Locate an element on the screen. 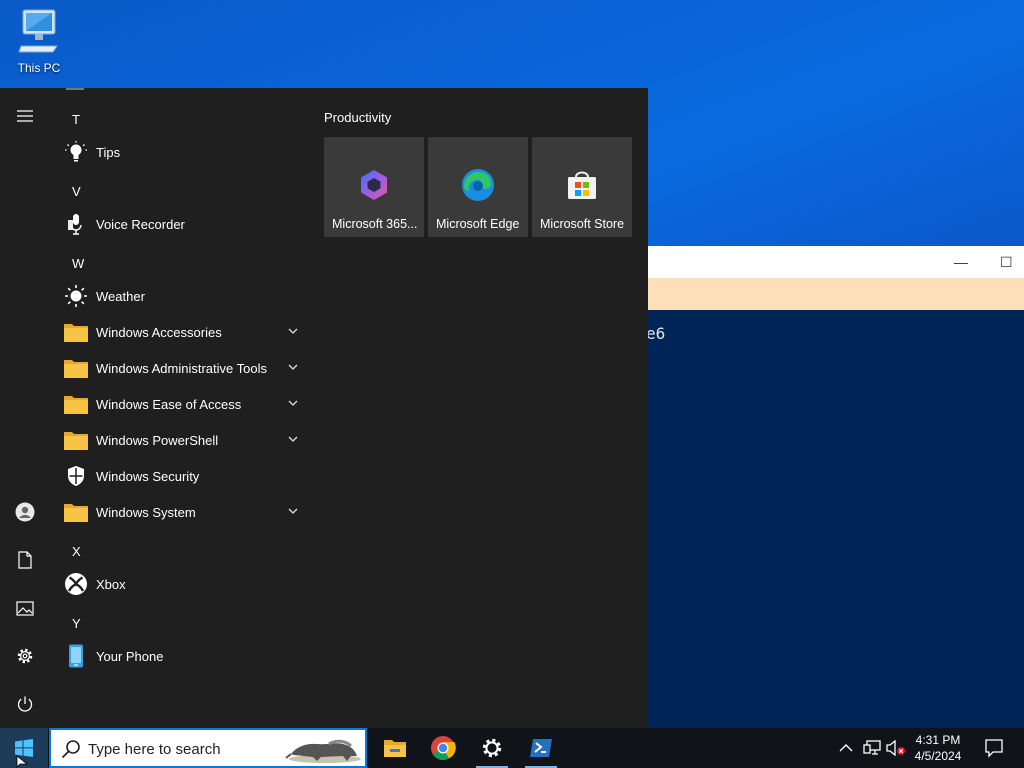  app-weather: Weather is located at coordinates (185, 296).